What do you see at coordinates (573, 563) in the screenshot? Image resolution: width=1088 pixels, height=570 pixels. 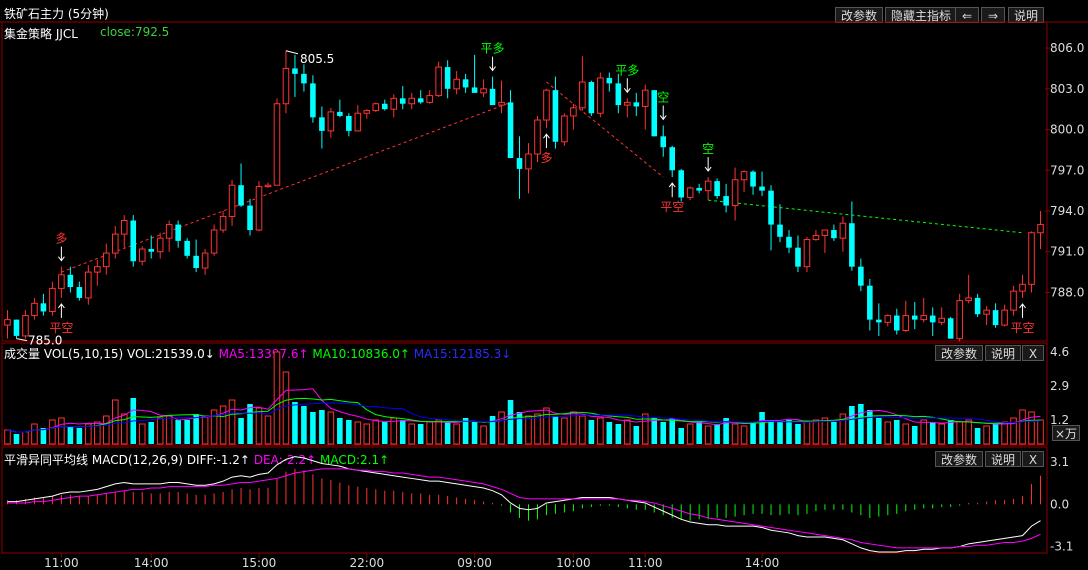 I see `x-tick-label: 10:00` at bounding box center [573, 563].